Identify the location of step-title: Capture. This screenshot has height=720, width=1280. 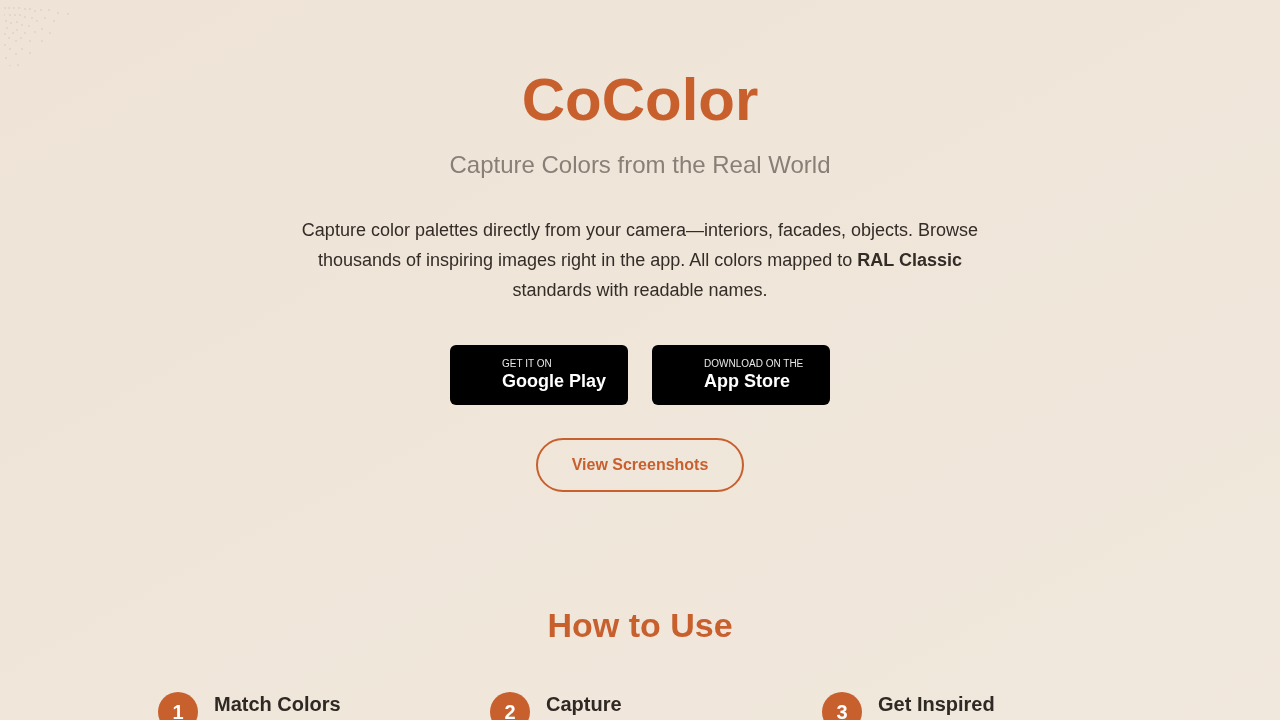
(584, 704).